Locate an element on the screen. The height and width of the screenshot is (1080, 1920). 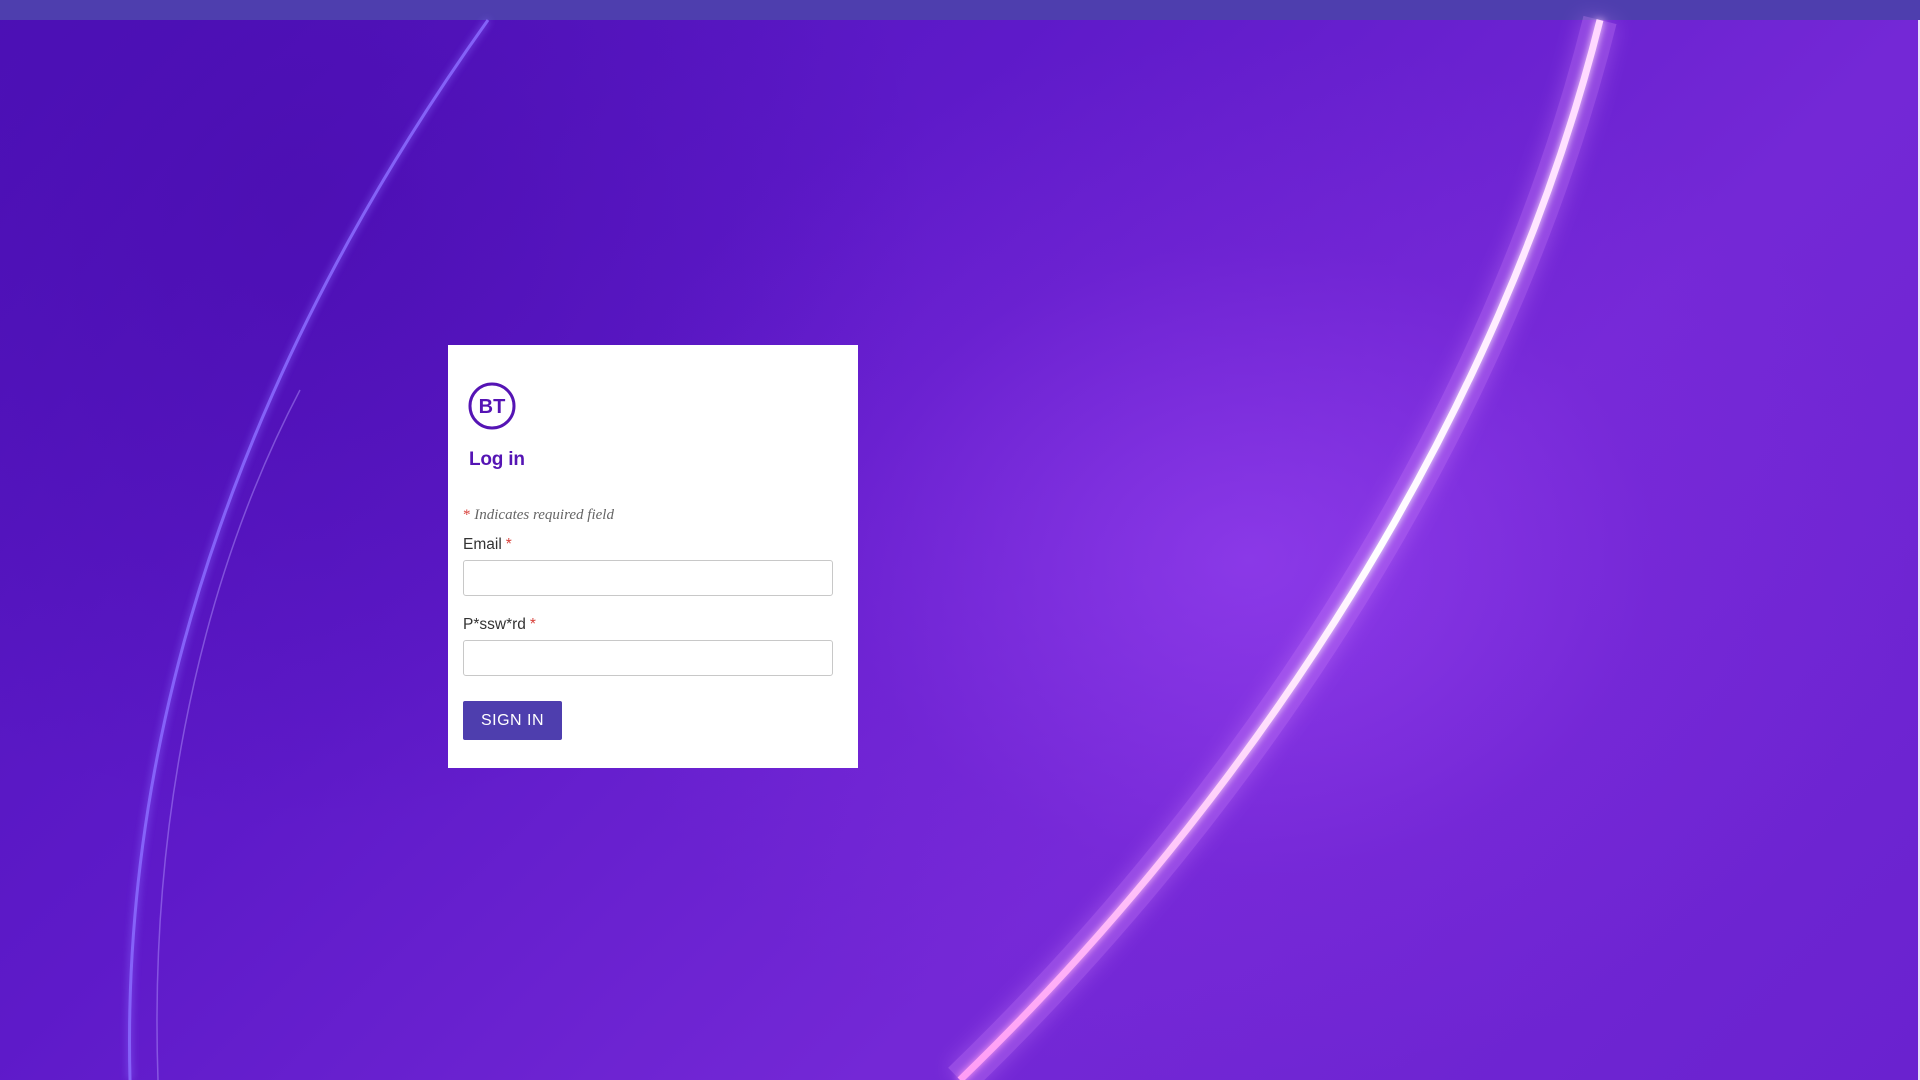
email-label-text: Email is located at coordinates (482, 544).